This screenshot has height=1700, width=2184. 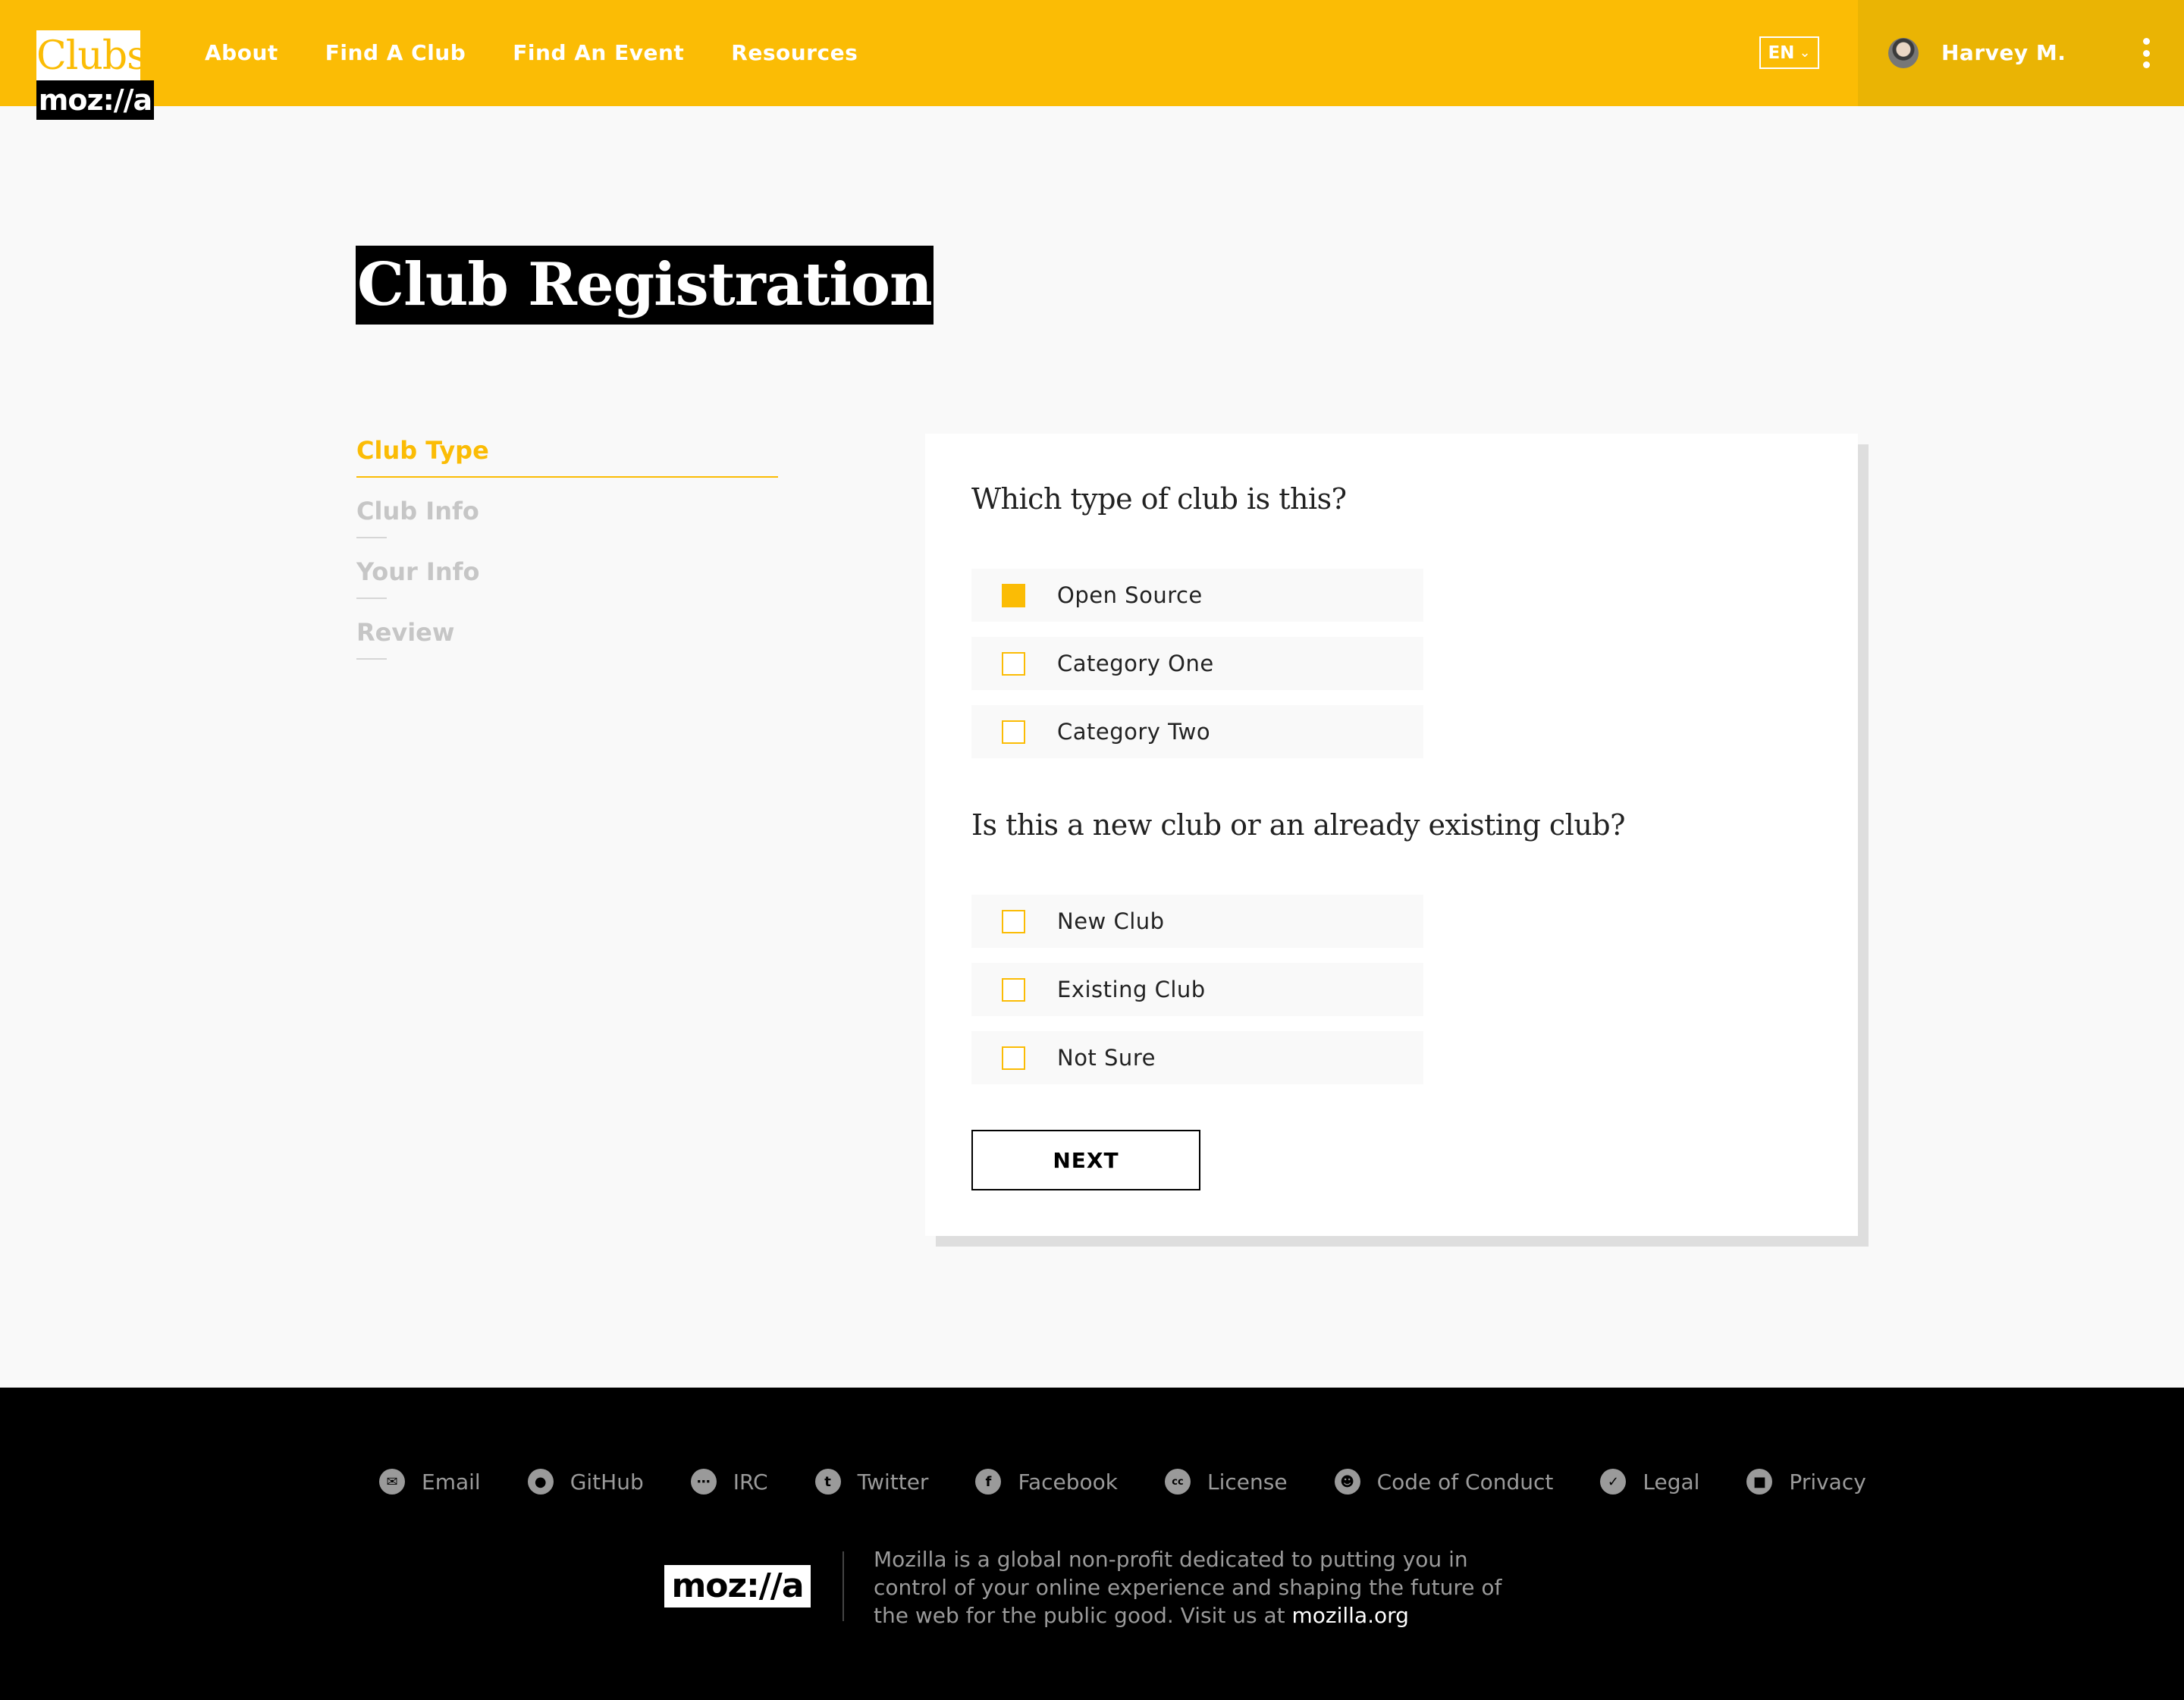 What do you see at coordinates (422, 450) in the screenshot?
I see `step-label: Club Type` at bounding box center [422, 450].